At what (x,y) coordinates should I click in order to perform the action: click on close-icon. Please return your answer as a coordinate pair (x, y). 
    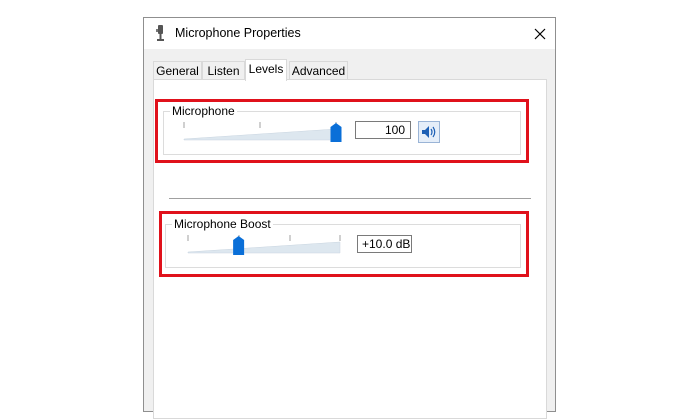
    Looking at the image, I should click on (540, 33).